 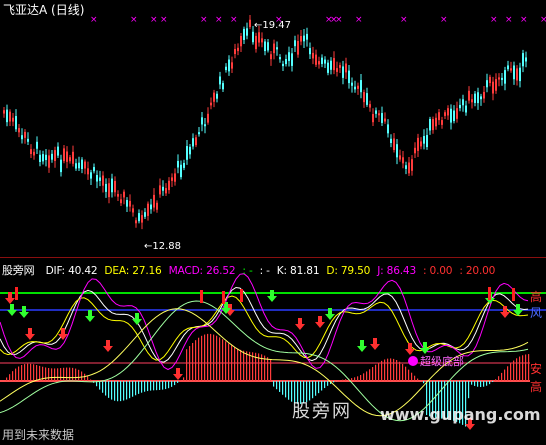 I want to click on high-price-label: ←19.47, so click(x=273, y=25).